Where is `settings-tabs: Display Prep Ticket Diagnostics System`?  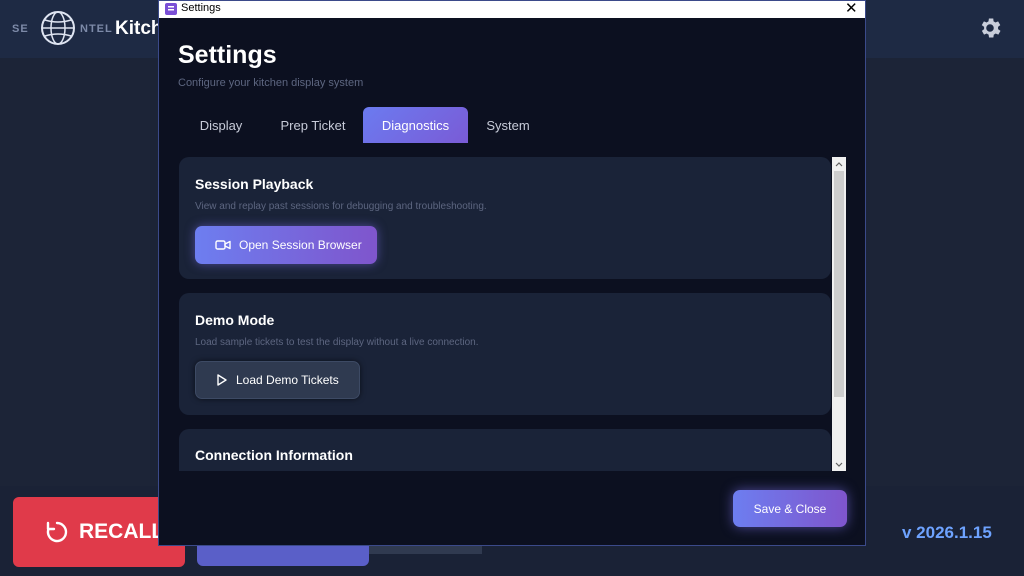 settings-tabs: Display Prep Ticket Diagnostics System is located at coordinates (363, 125).